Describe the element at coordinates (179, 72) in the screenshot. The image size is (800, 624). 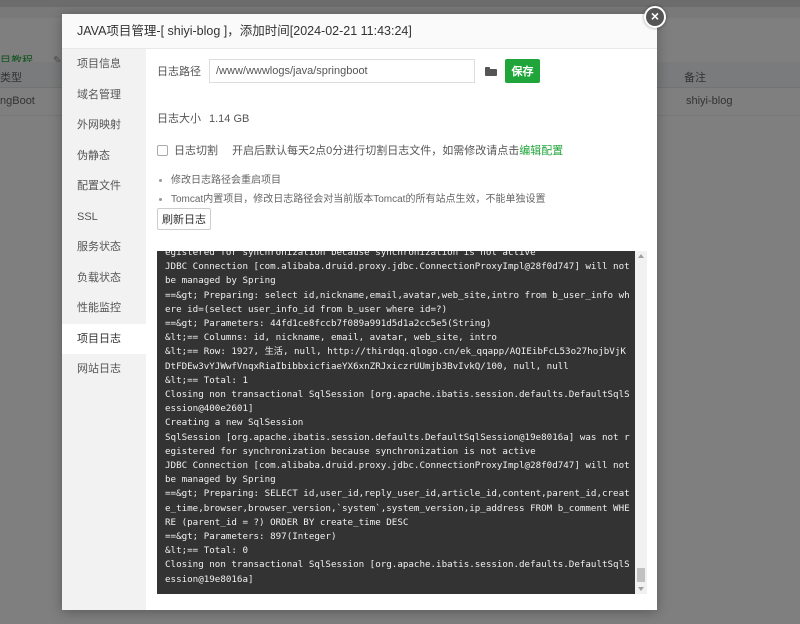
I see `log-path-label: 日志路径` at that location.